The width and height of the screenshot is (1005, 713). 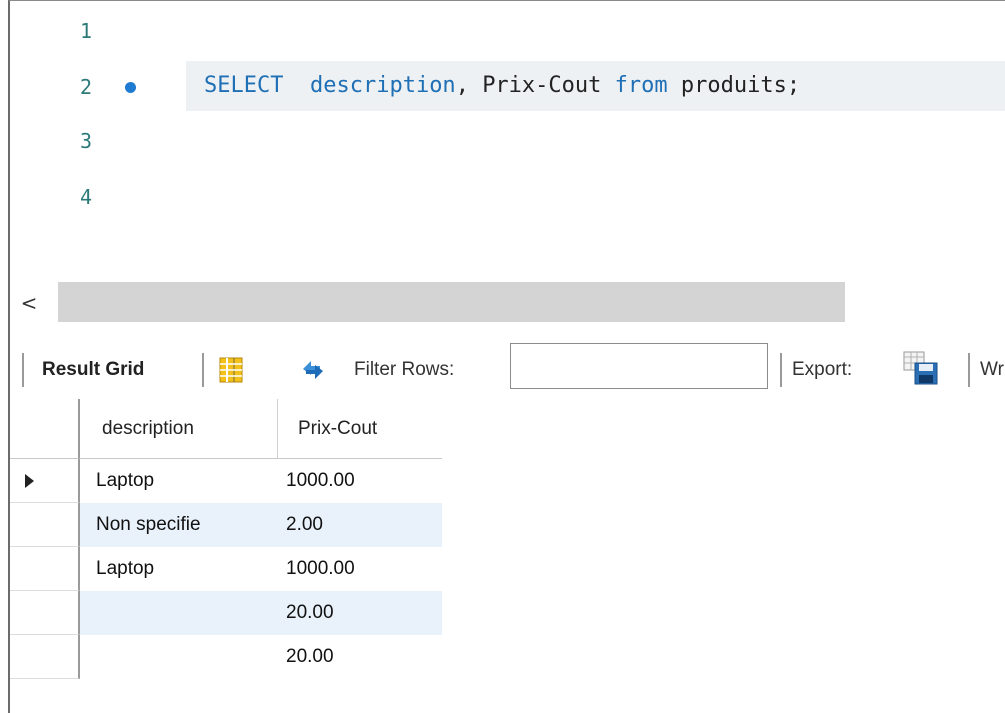 I want to click on code-field-prix-cout: Prix-Cout, so click(x=542, y=85).